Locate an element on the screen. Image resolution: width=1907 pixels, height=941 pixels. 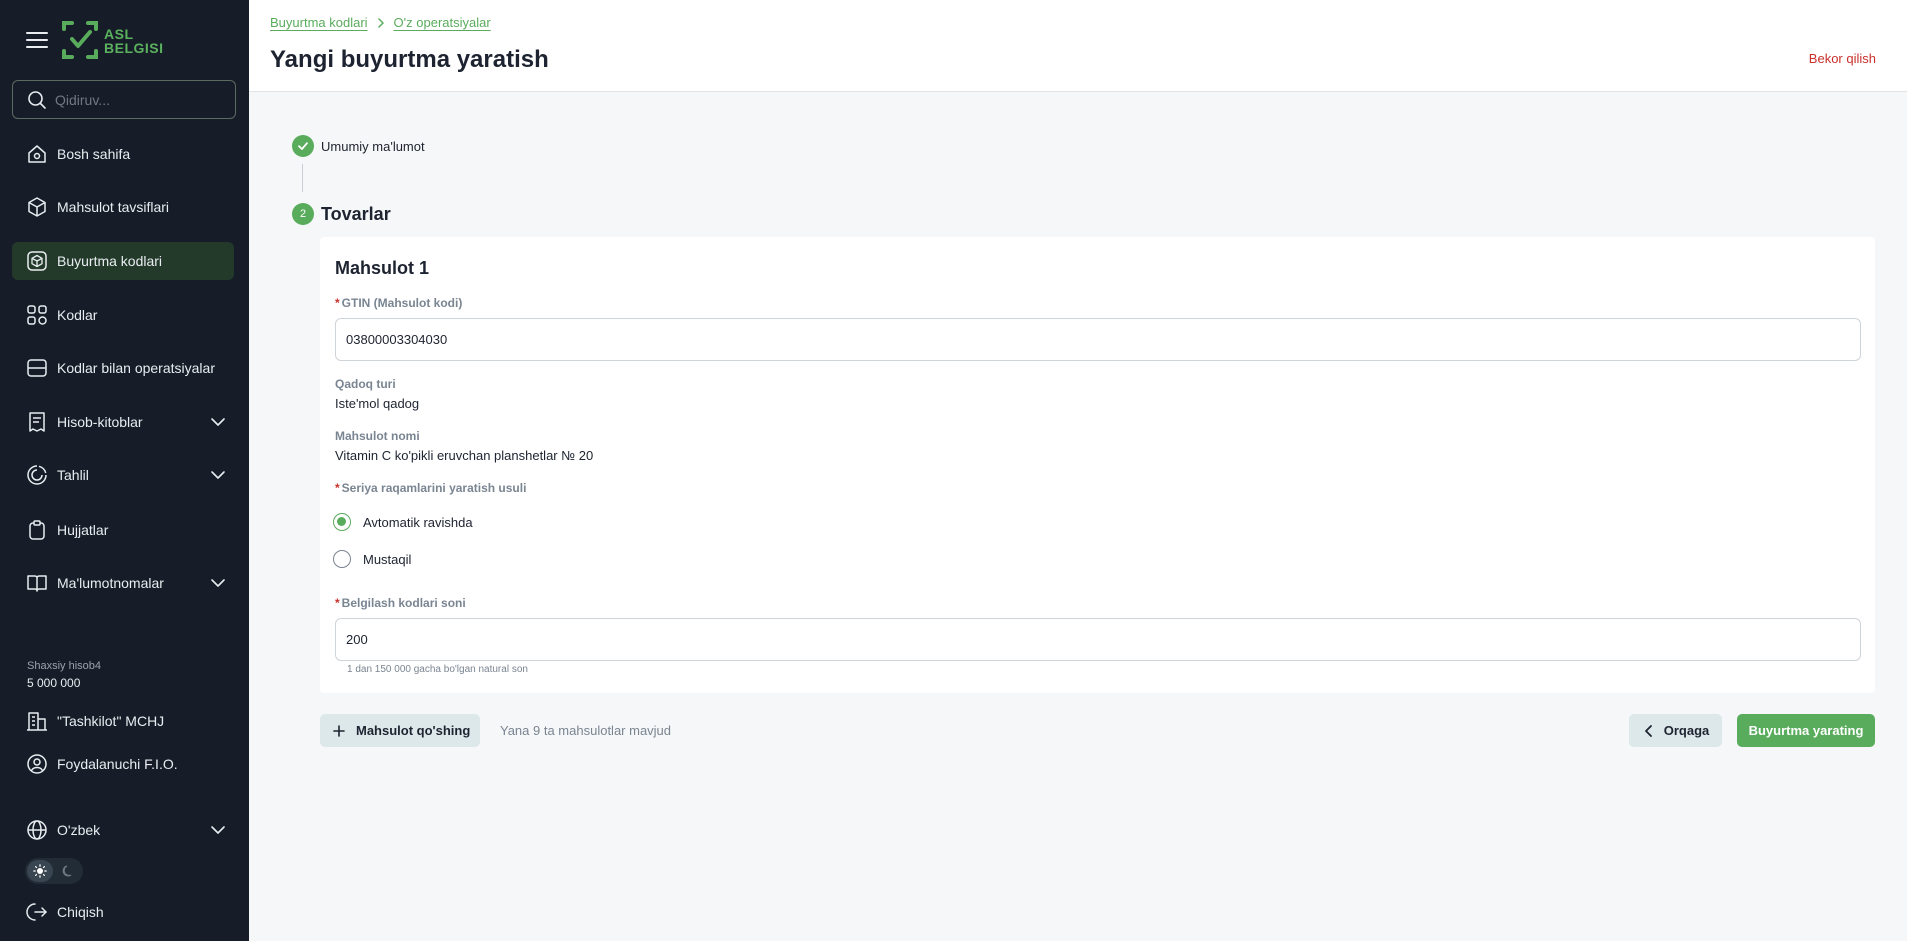
step-number-badge: 2 is located at coordinates (303, 214).